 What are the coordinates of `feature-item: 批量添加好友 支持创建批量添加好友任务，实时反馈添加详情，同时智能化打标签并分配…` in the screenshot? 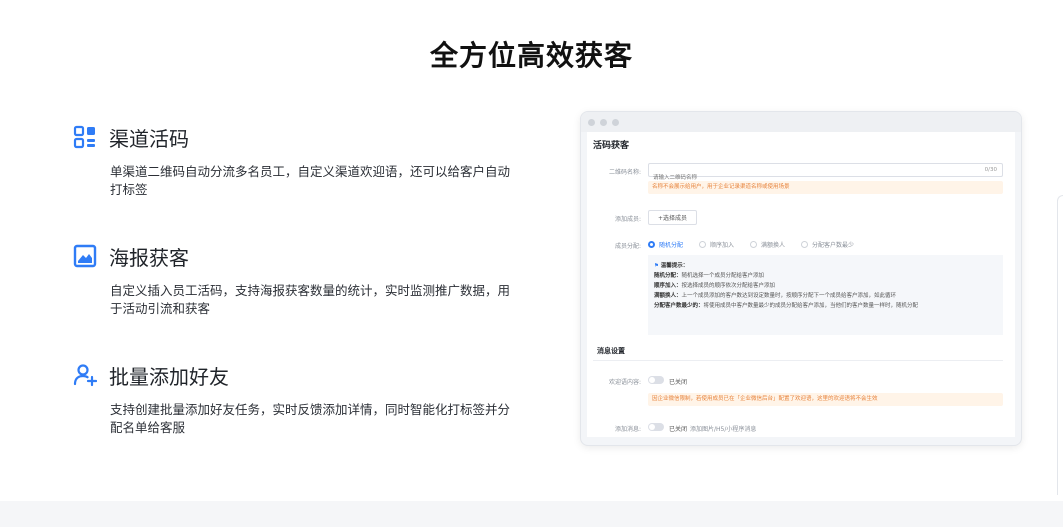 It's located at (298, 397).